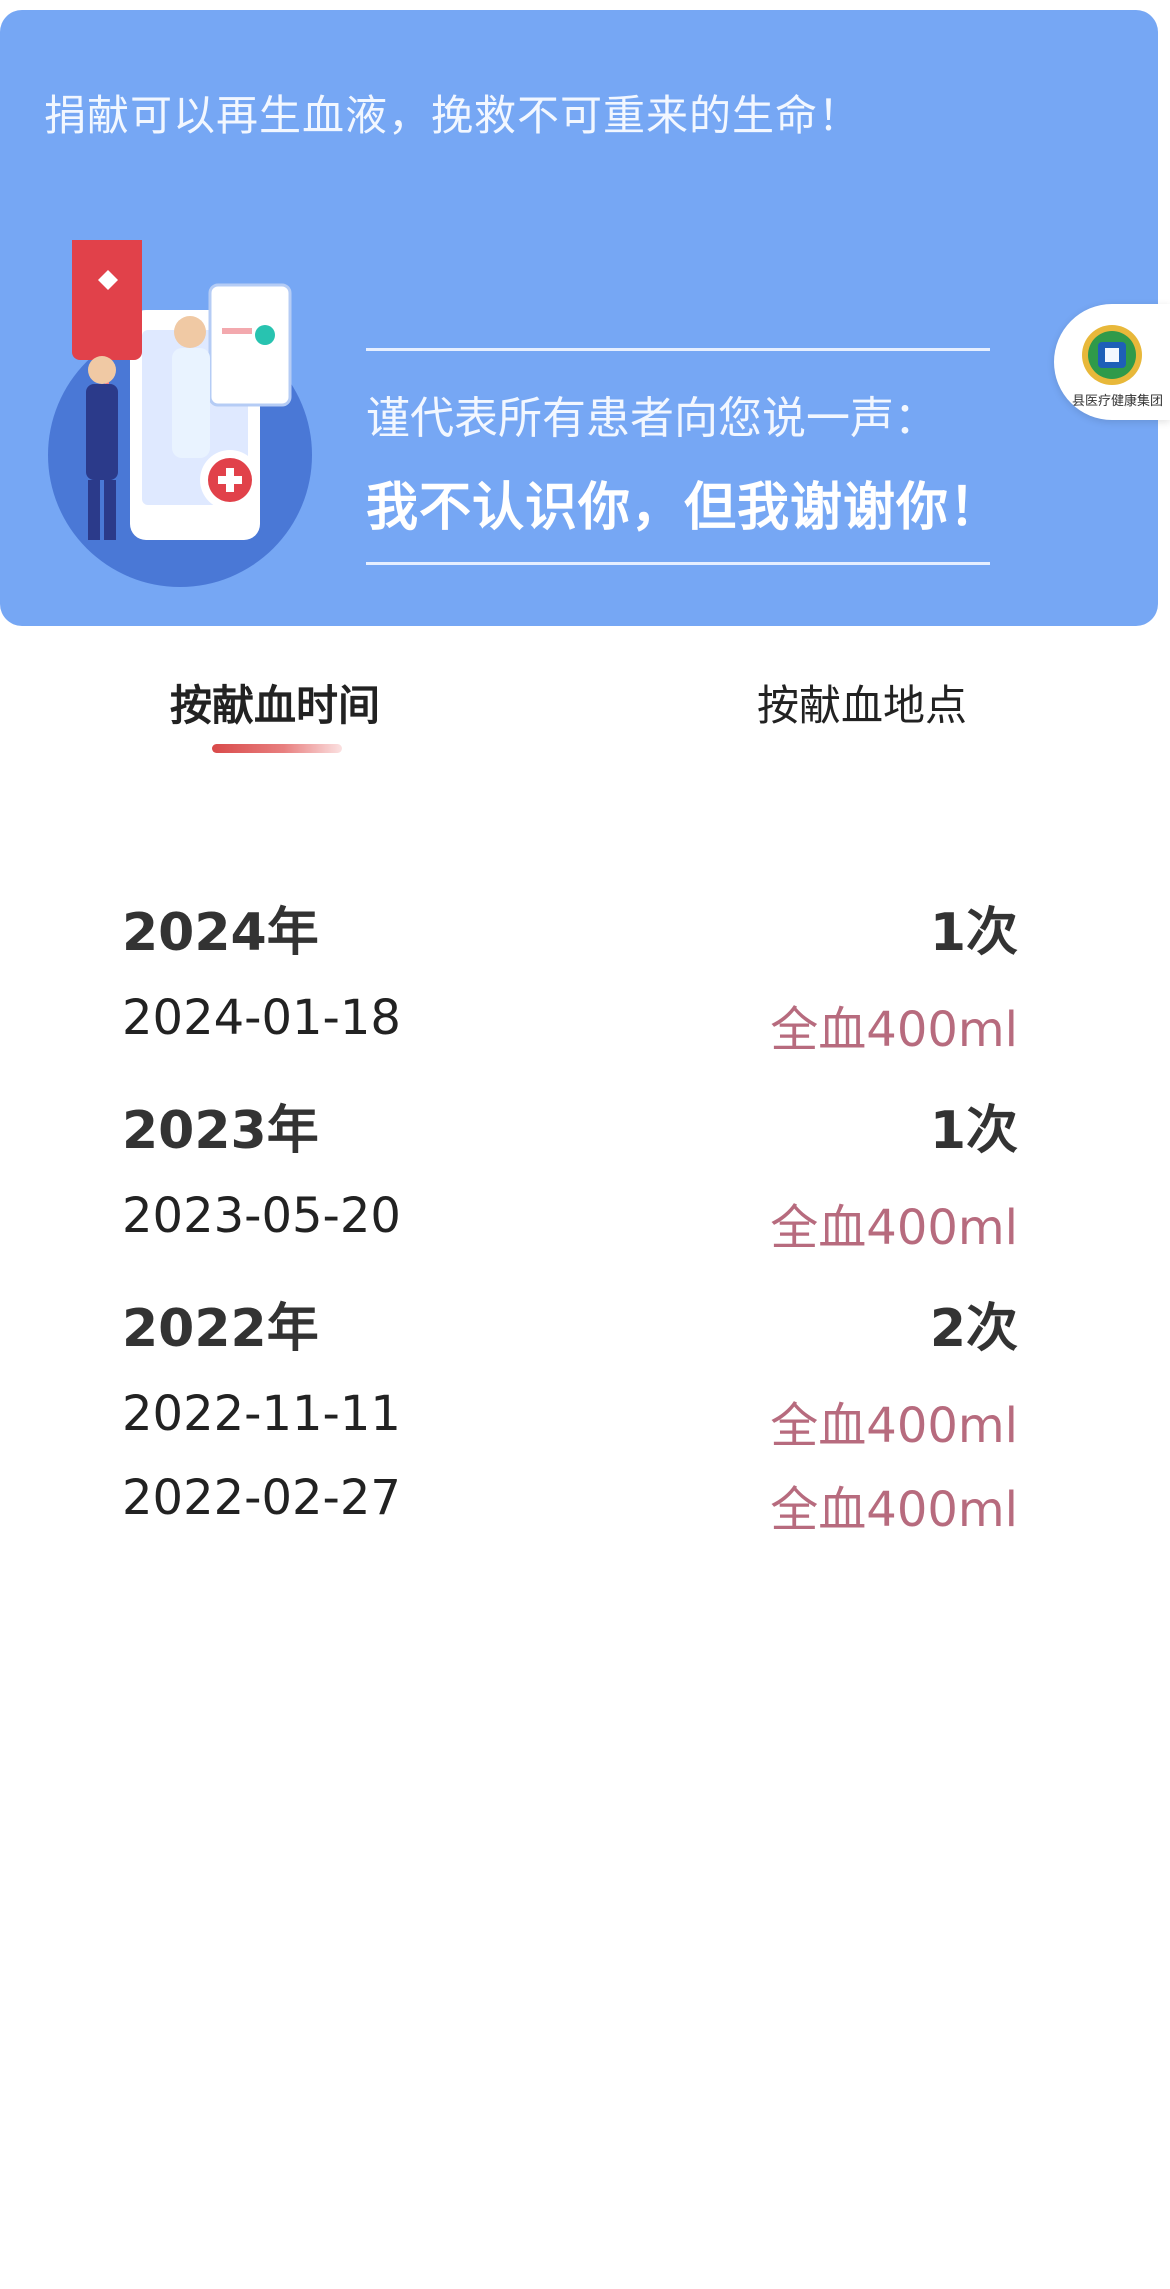 The width and height of the screenshot is (1170, 2289). What do you see at coordinates (220, 1131) in the screenshot?
I see `year-label: 2023年` at bounding box center [220, 1131].